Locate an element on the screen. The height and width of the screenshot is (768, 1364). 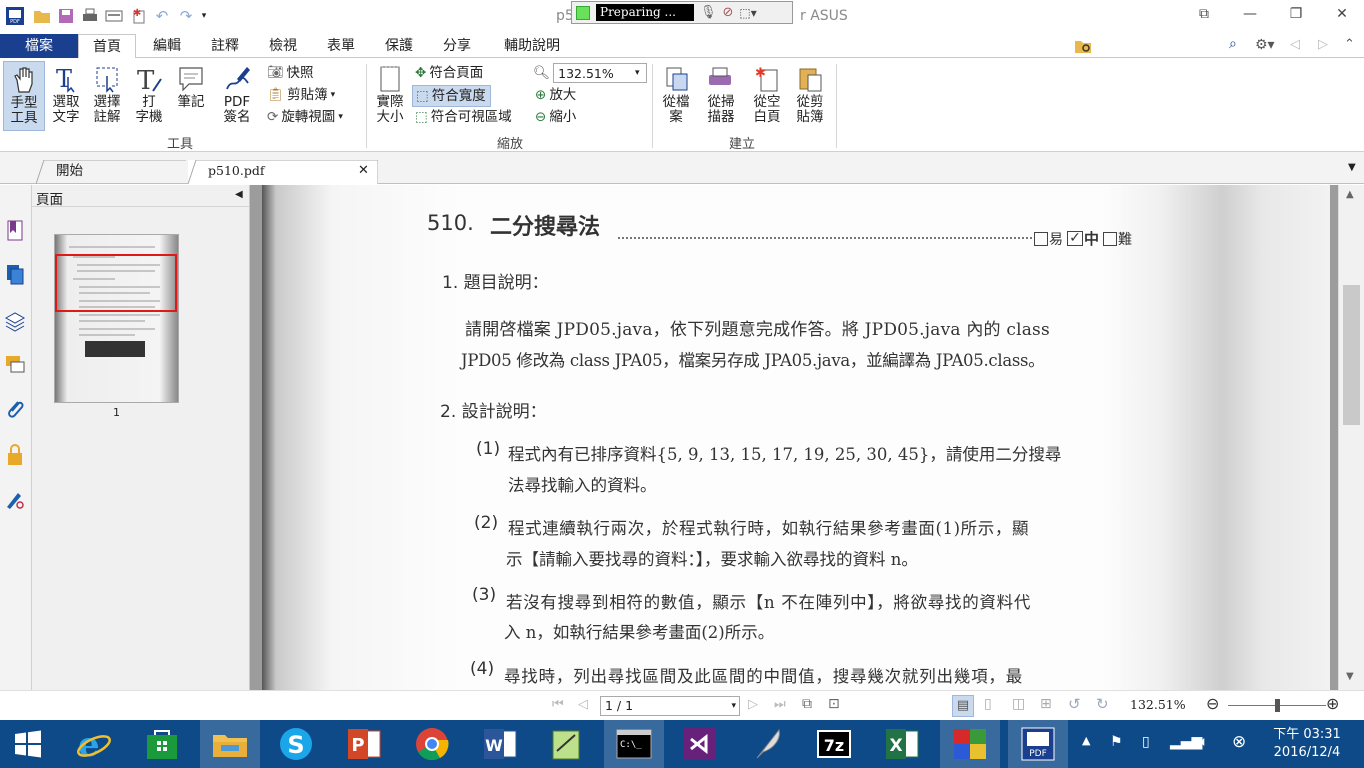
comments-icon is located at coordinates (15, 365).